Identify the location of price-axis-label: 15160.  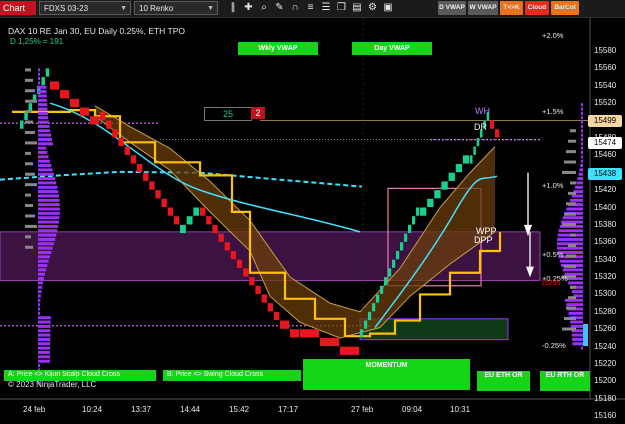
(605, 416).